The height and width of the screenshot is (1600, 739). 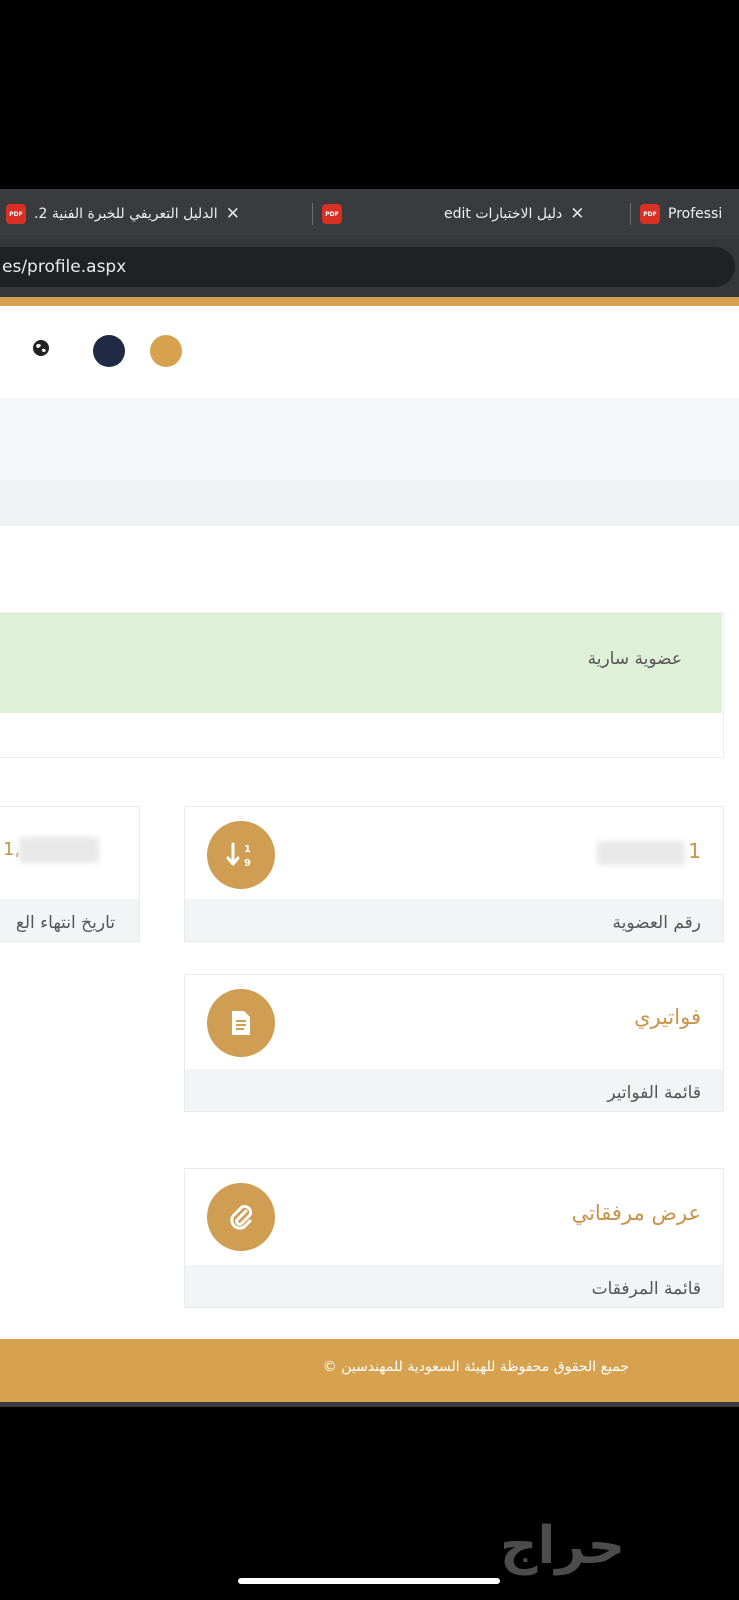 I want to click on tab-title: Professi, so click(x=695, y=214).